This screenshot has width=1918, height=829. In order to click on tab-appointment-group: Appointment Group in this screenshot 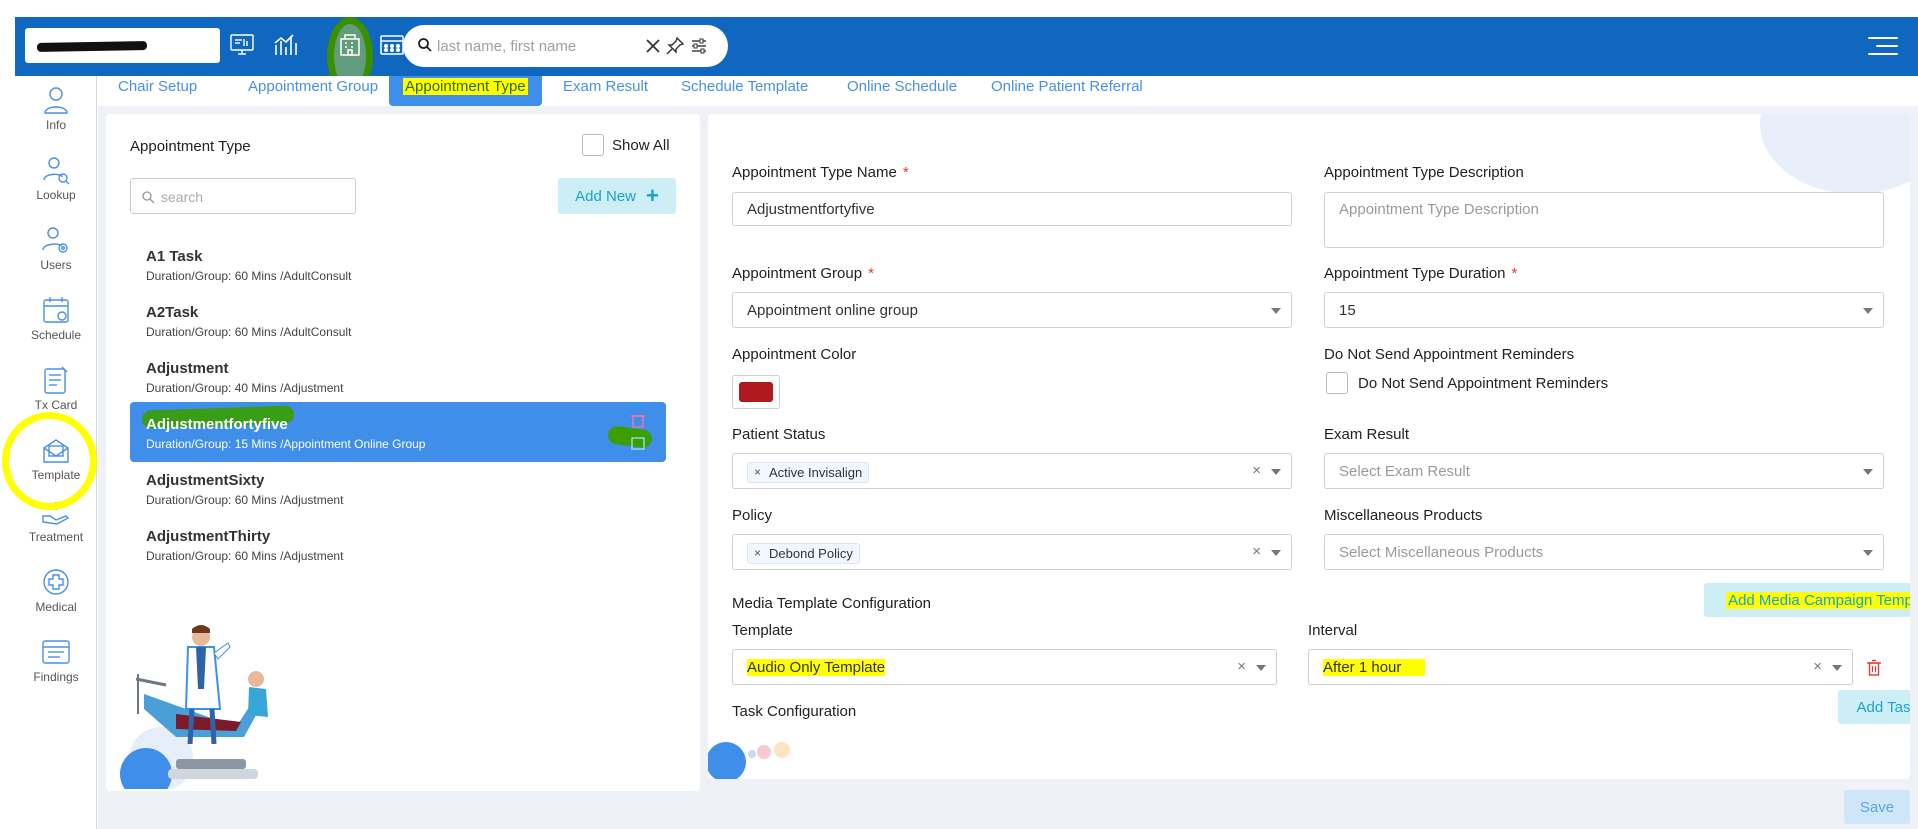, I will do `click(313, 91)`.